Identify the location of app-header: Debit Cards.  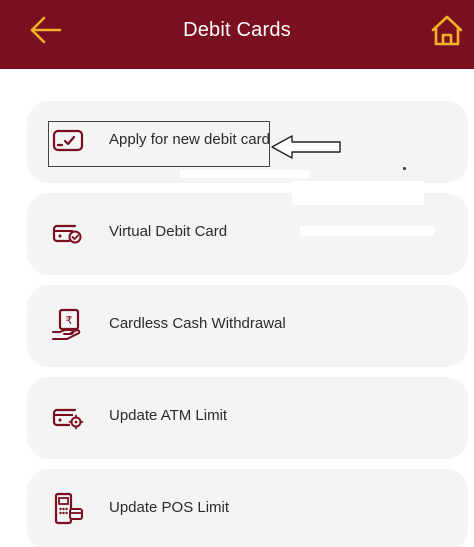
(237, 34).